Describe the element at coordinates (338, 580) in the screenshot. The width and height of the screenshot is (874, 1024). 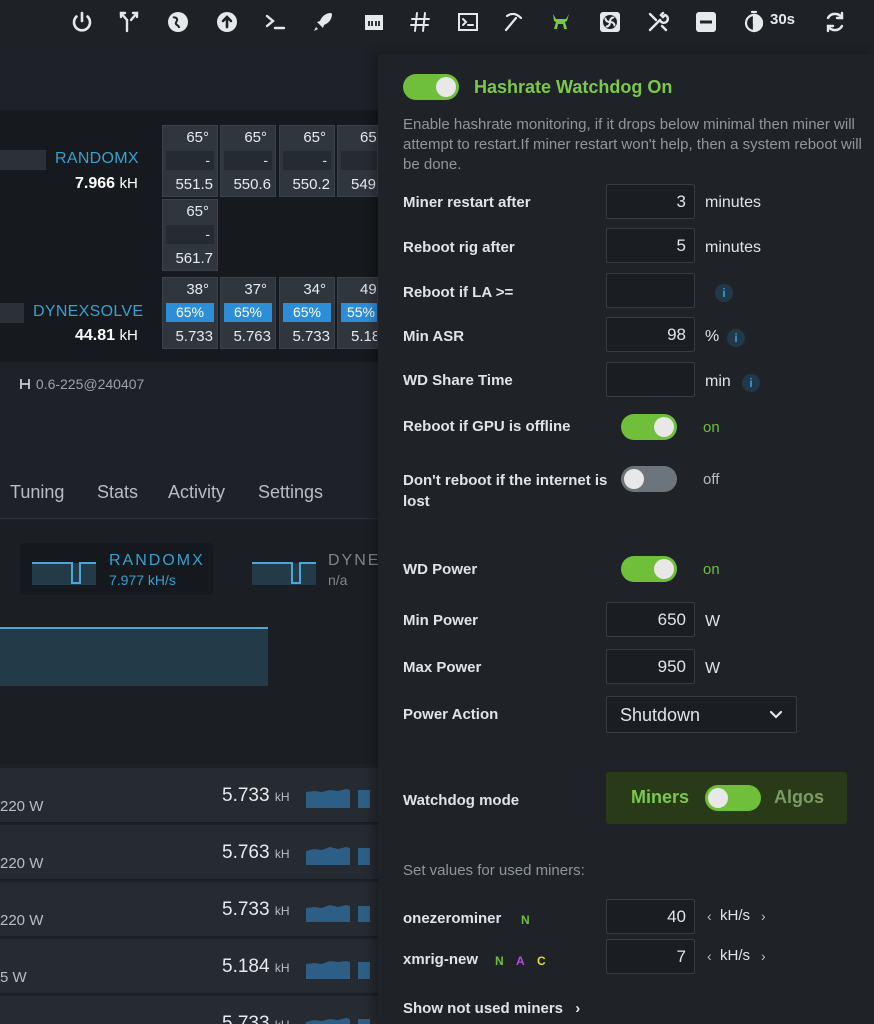
I see `mini-card-rate: n/a` at that location.